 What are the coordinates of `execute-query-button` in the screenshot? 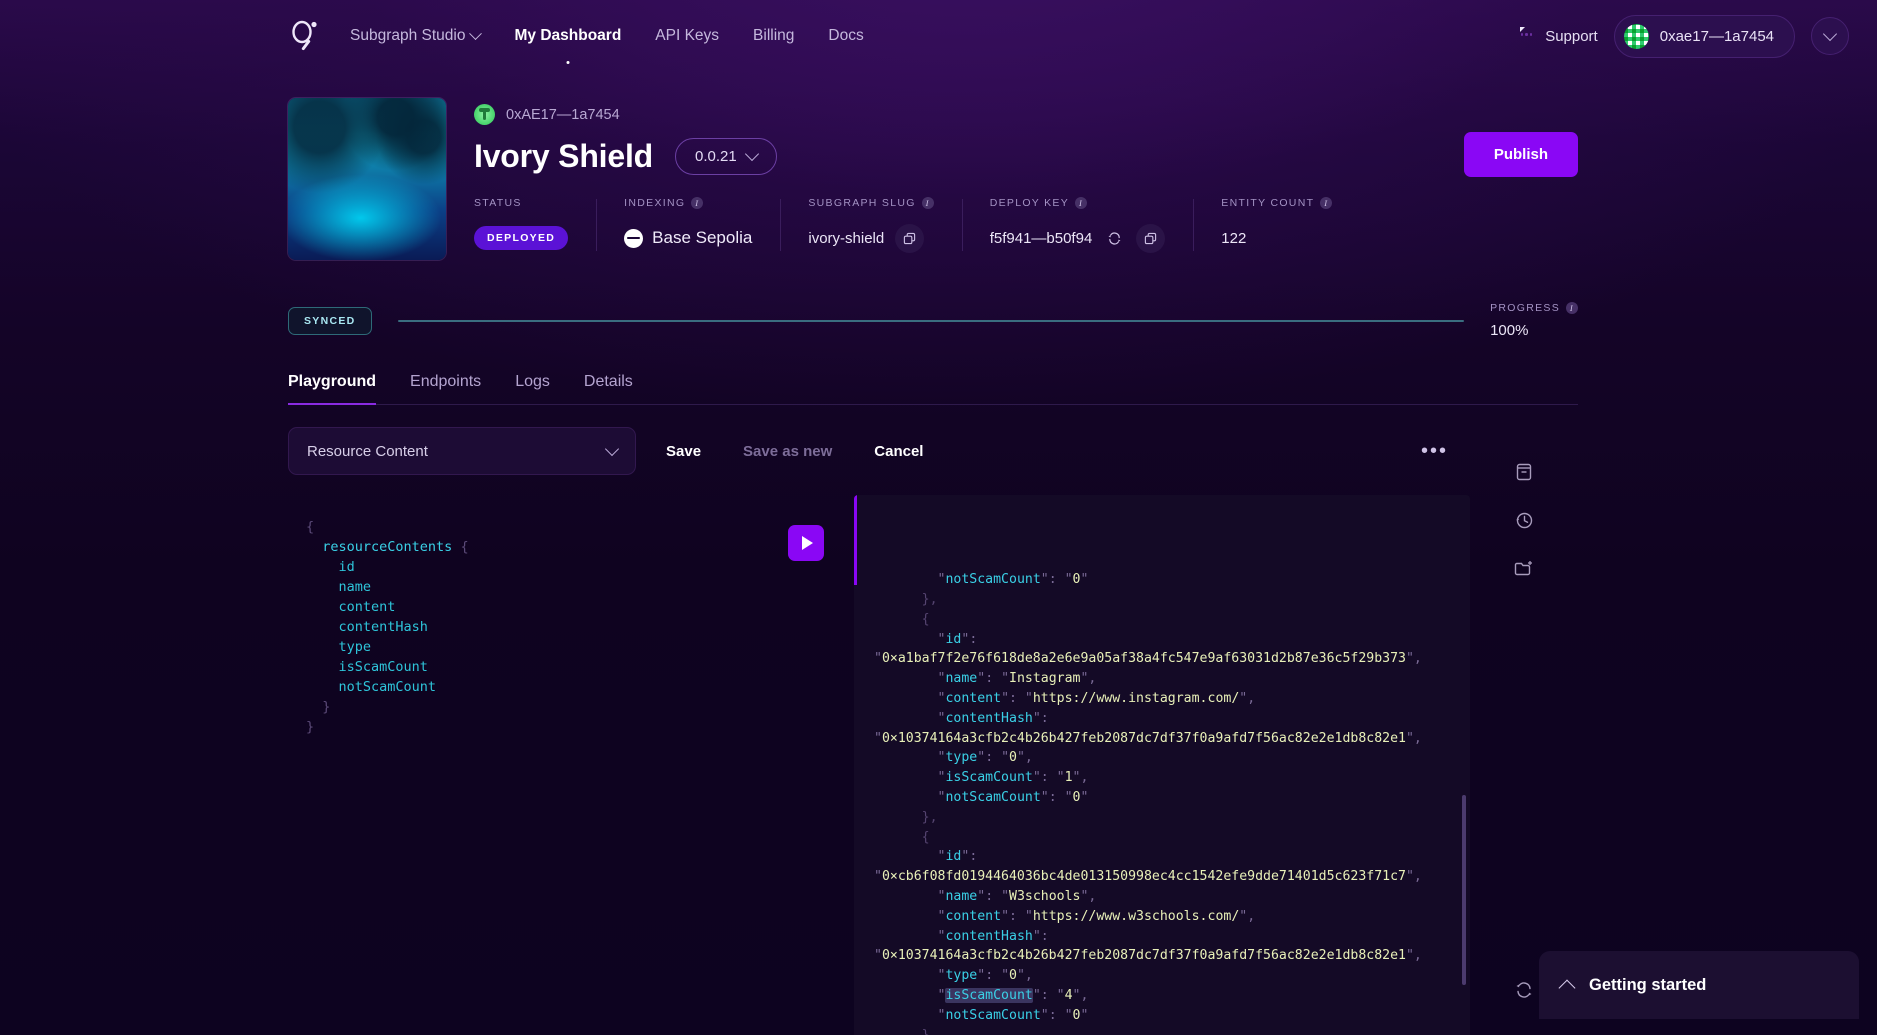 It's located at (806, 543).